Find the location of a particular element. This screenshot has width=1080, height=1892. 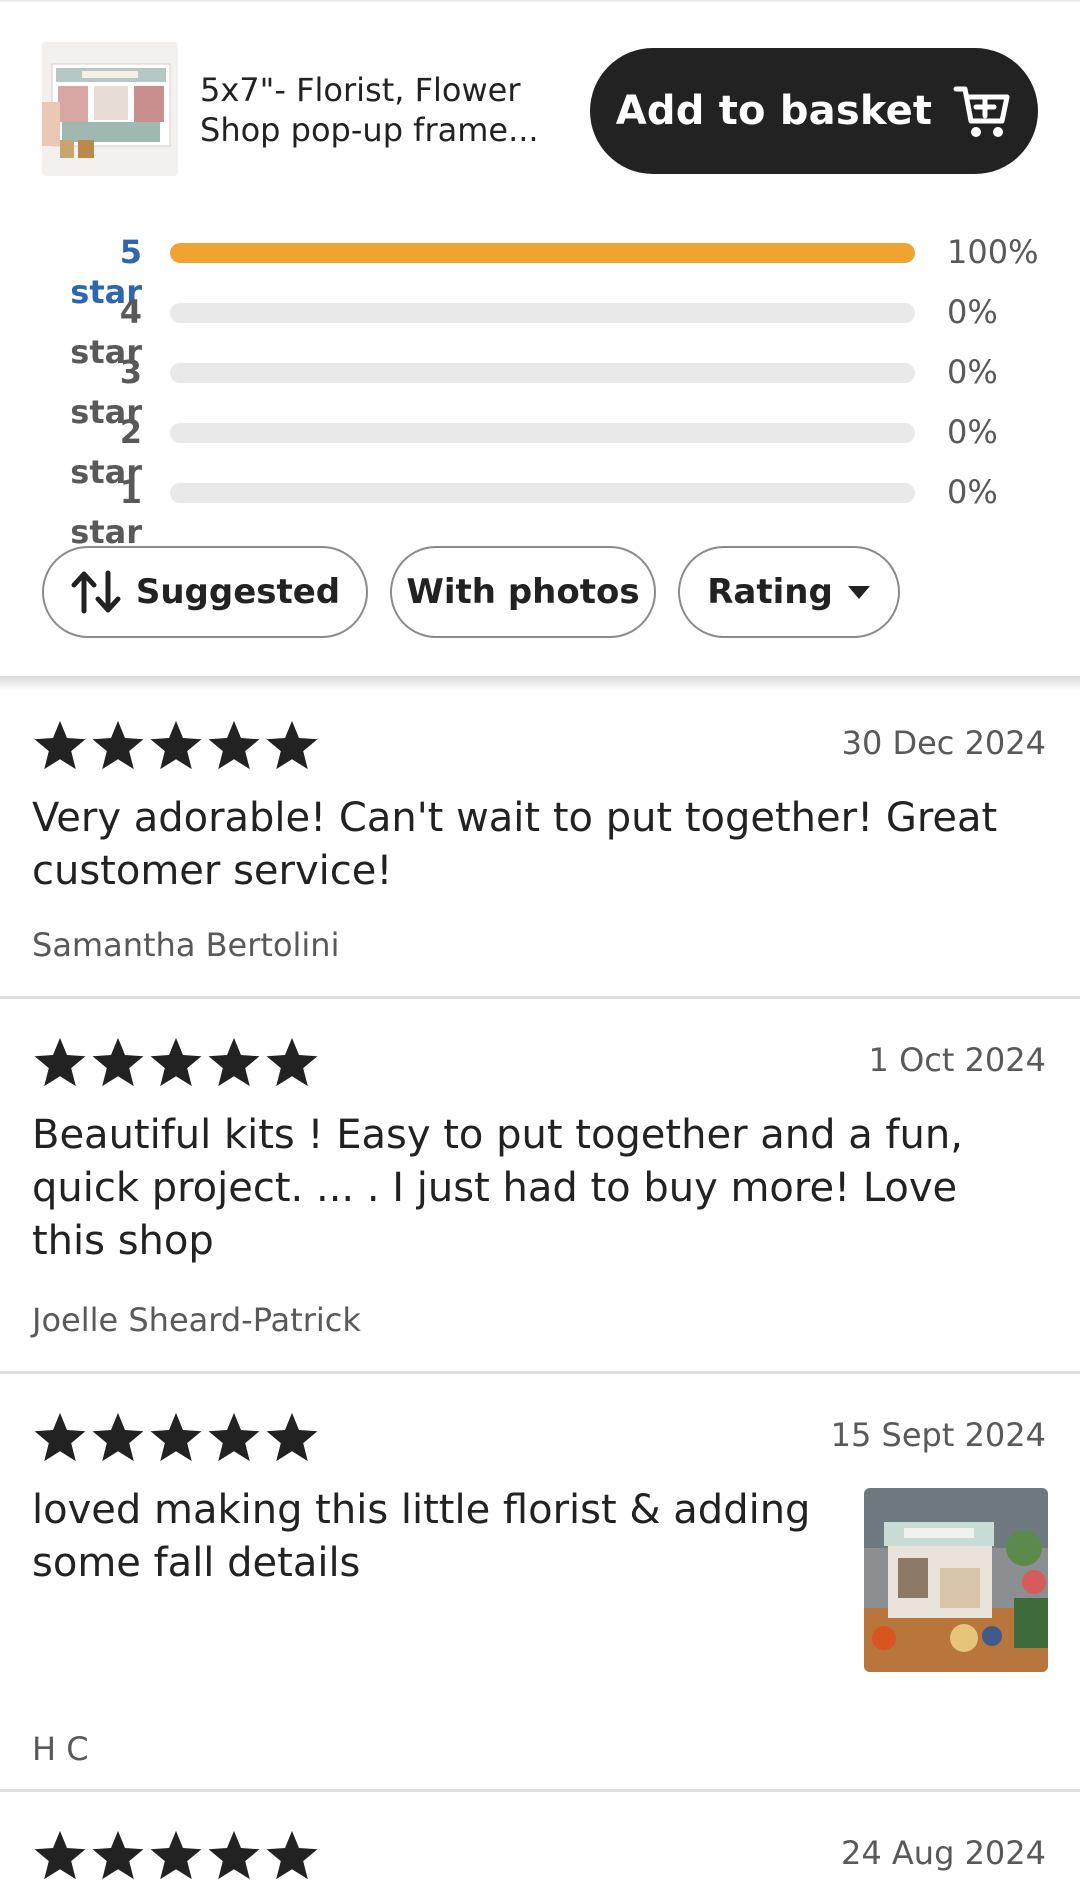

rating-row-2: 2 star 0% is located at coordinates (540, 451).